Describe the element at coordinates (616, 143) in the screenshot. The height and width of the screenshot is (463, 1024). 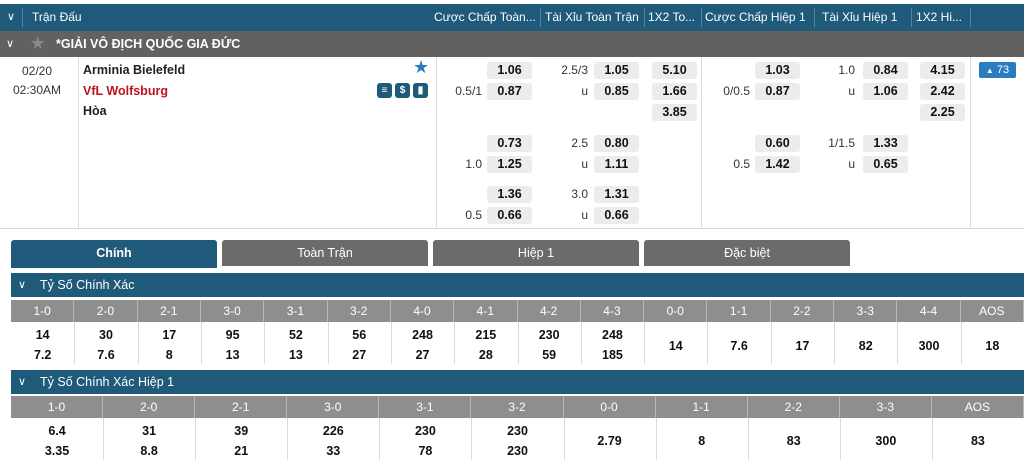
I see `ou-over-odds-2: 0.80` at that location.